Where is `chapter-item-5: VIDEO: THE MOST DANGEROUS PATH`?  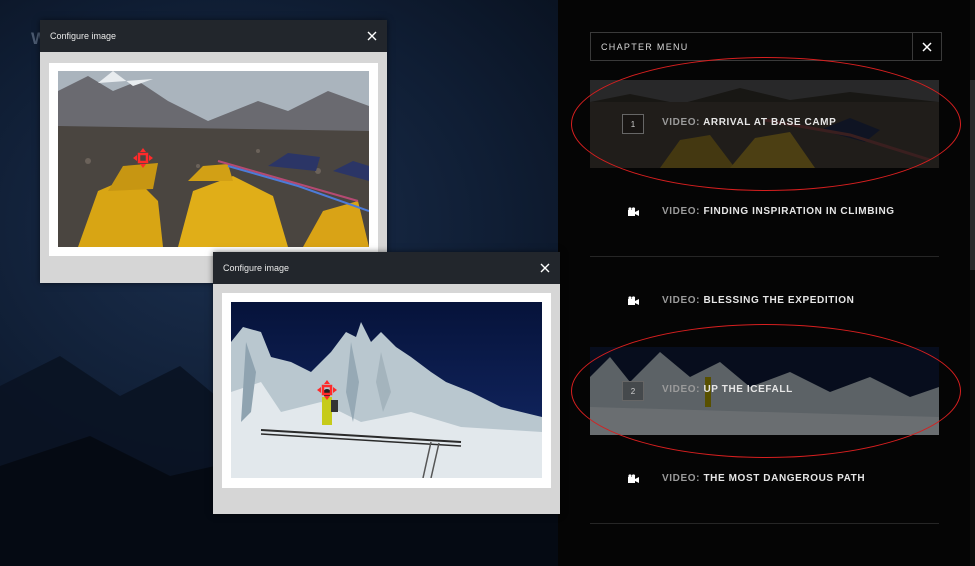
chapter-item-5: VIDEO: THE MOST DANGEROUS PATH is located at coordinates (764, 480).